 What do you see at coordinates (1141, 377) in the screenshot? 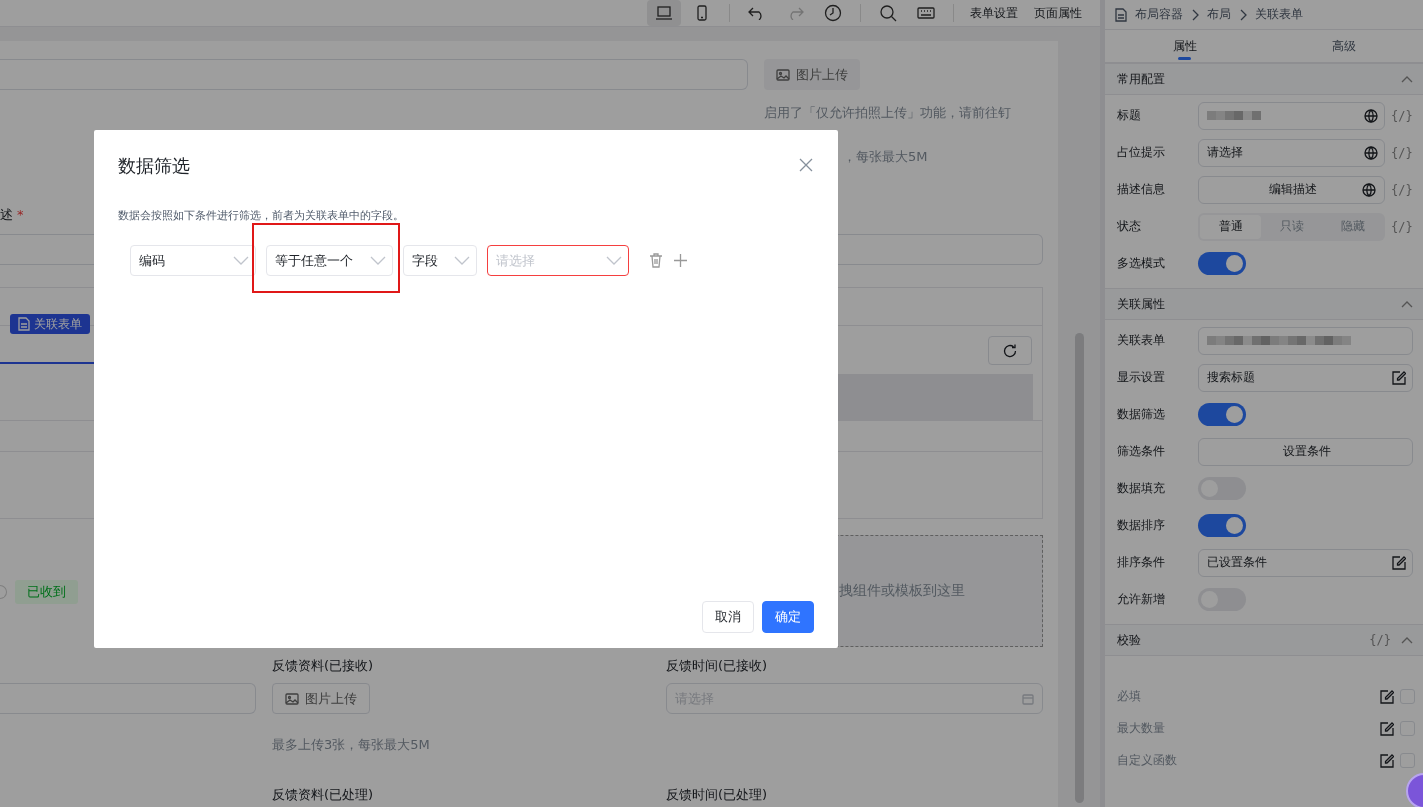
I see `field-label: 显示设置` at bounding box center [1141, 377].